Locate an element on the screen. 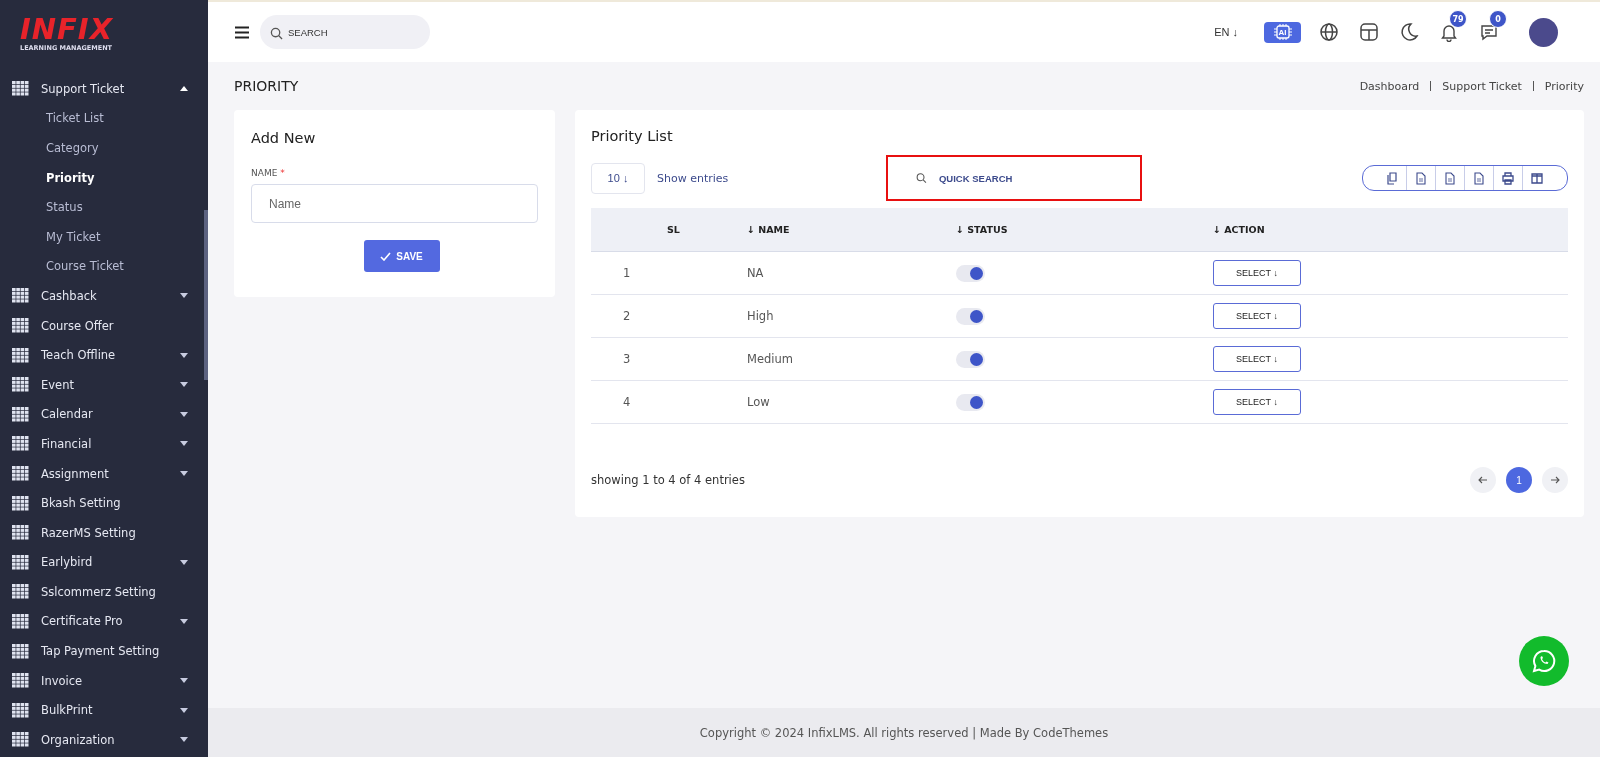  entries-summary: showing 1 to 4 of 4 entries is located at coordinates (668, 480).